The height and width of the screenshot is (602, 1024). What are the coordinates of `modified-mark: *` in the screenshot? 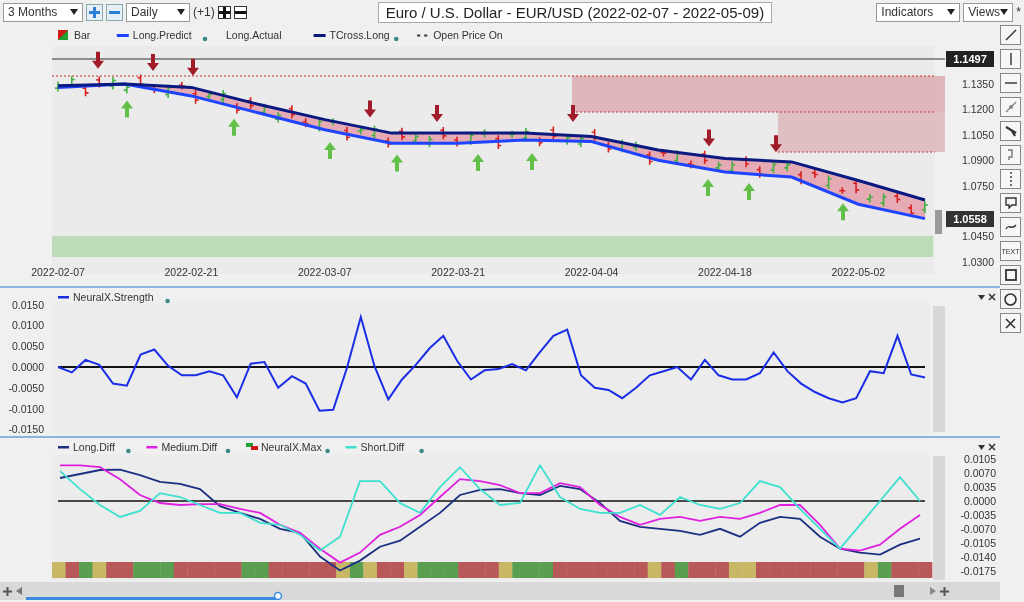 It's located at (1018, 12).